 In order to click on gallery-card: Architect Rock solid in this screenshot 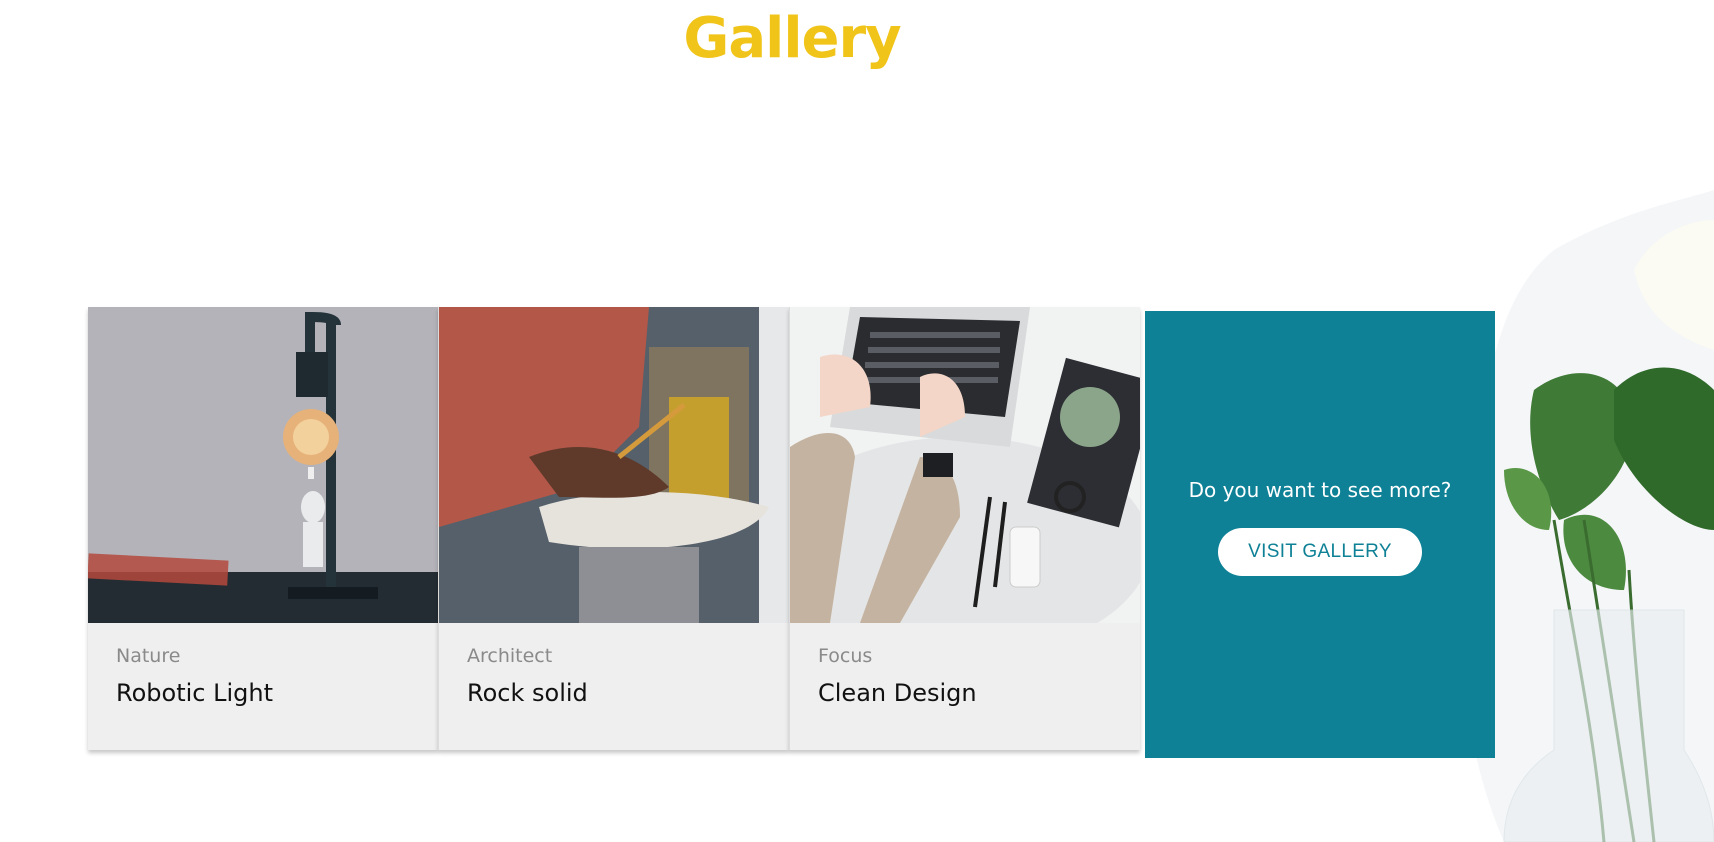, I will do `click(613, 528)`.